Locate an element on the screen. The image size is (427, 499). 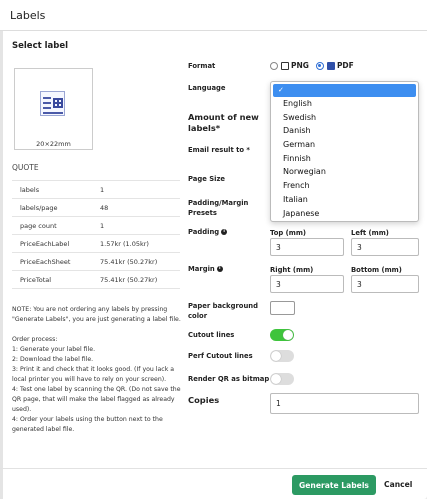
cutout-label: Cutout lines is located at coordinates (211, 335).